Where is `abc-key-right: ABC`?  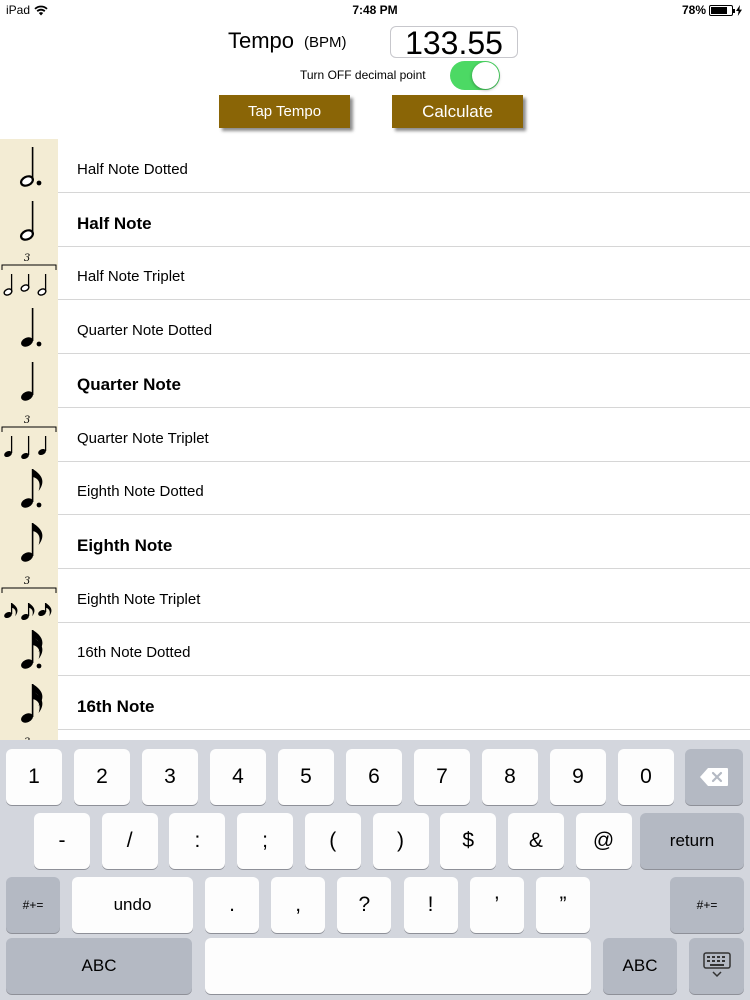 abc-key-right: ABC is located at coordinates (640, 966).